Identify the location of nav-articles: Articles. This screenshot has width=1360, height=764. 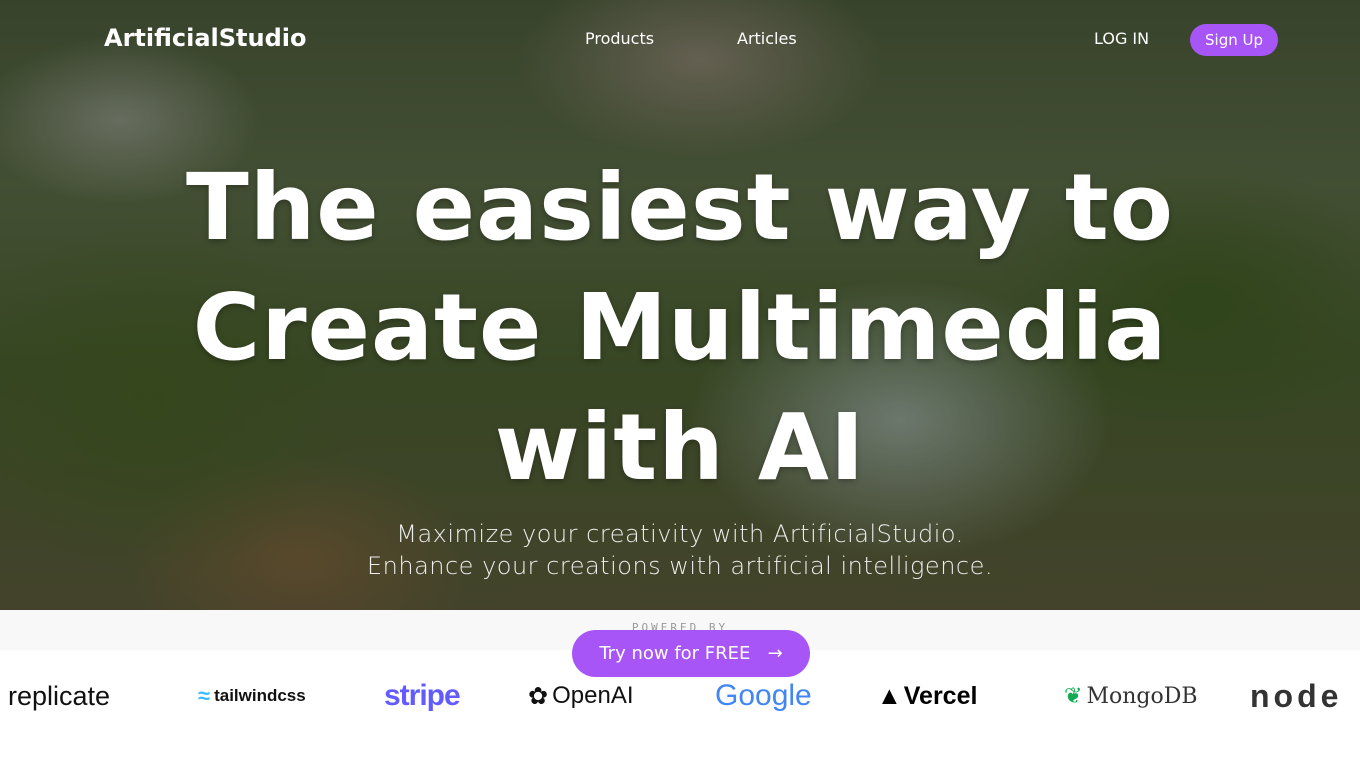
(767, 38).